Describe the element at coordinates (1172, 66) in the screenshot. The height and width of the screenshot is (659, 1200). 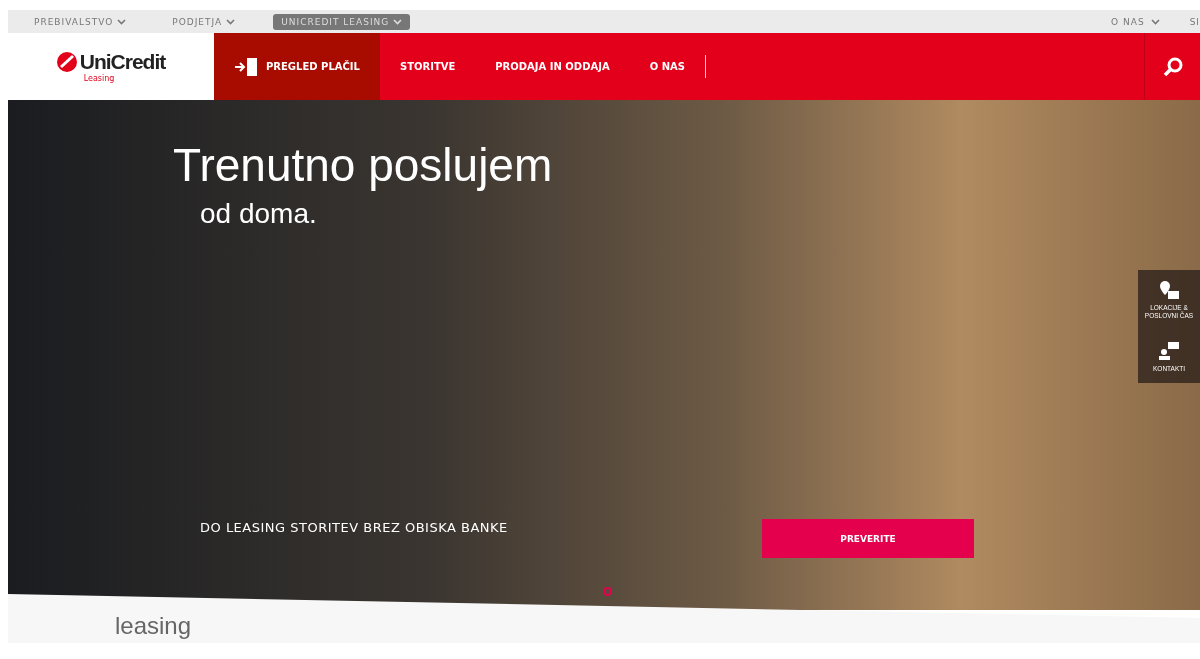
I see `search-icon` at that location.